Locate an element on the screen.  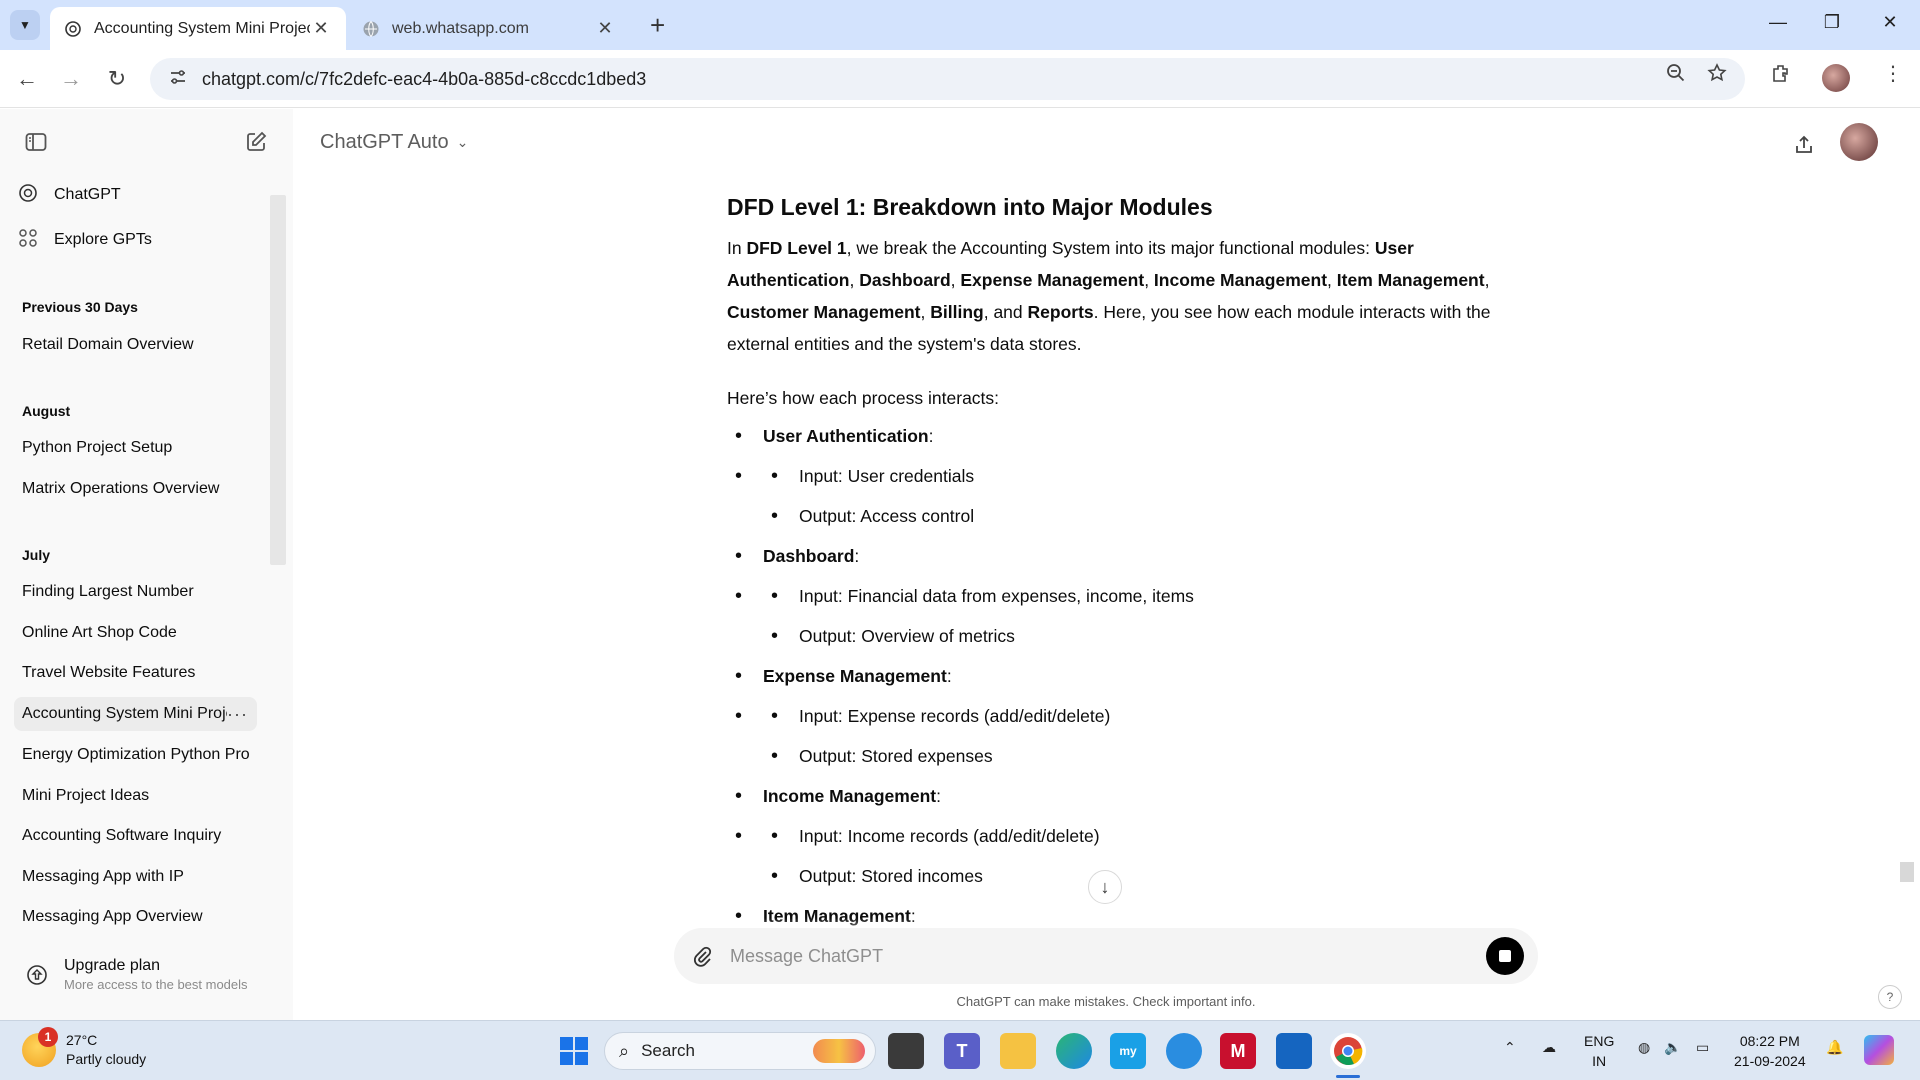
taskbar-search-label: Search is located at coordinates (668, 1050).